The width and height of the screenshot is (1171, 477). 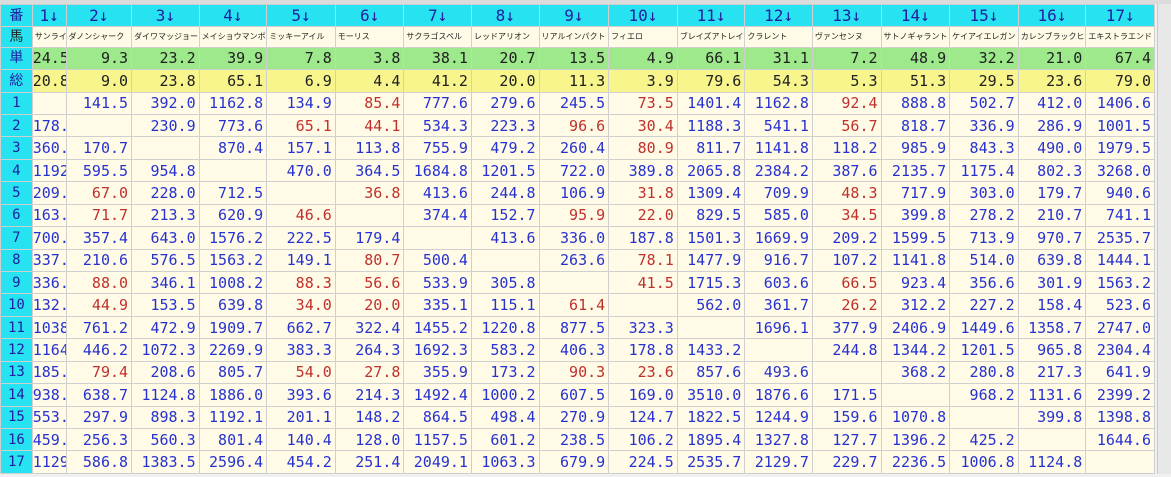 I want to click on odds-cell: 78.1, so click(x=643, y=260).